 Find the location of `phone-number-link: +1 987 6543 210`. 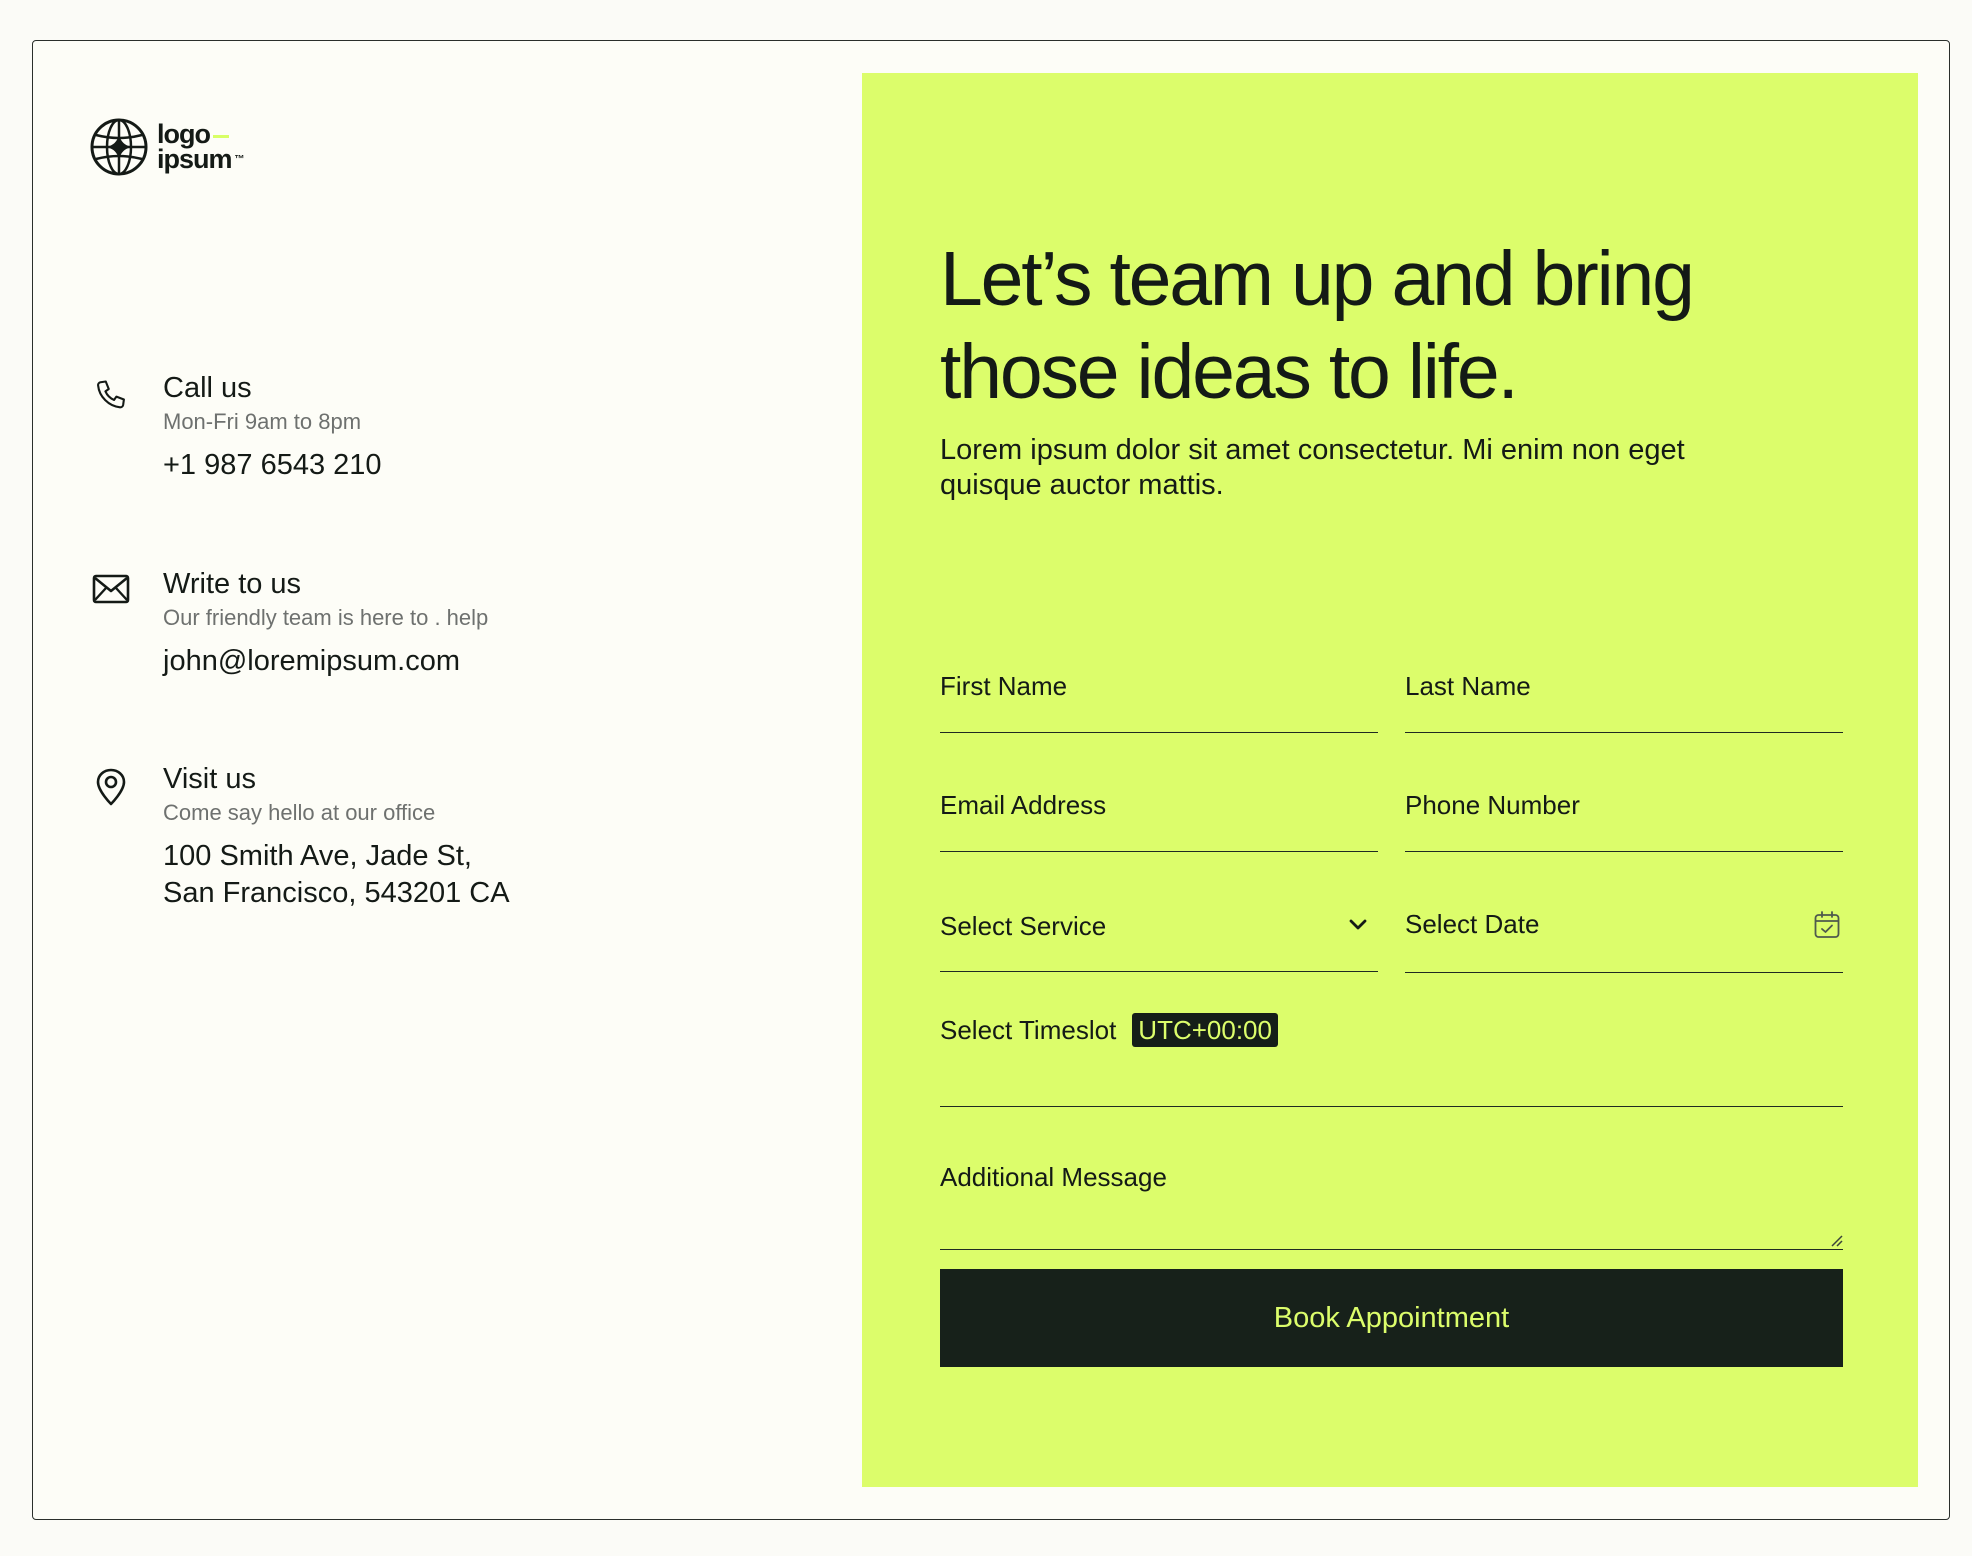

phone-number-link: +1 987 6543 210 is located at coordinates (272, 465).